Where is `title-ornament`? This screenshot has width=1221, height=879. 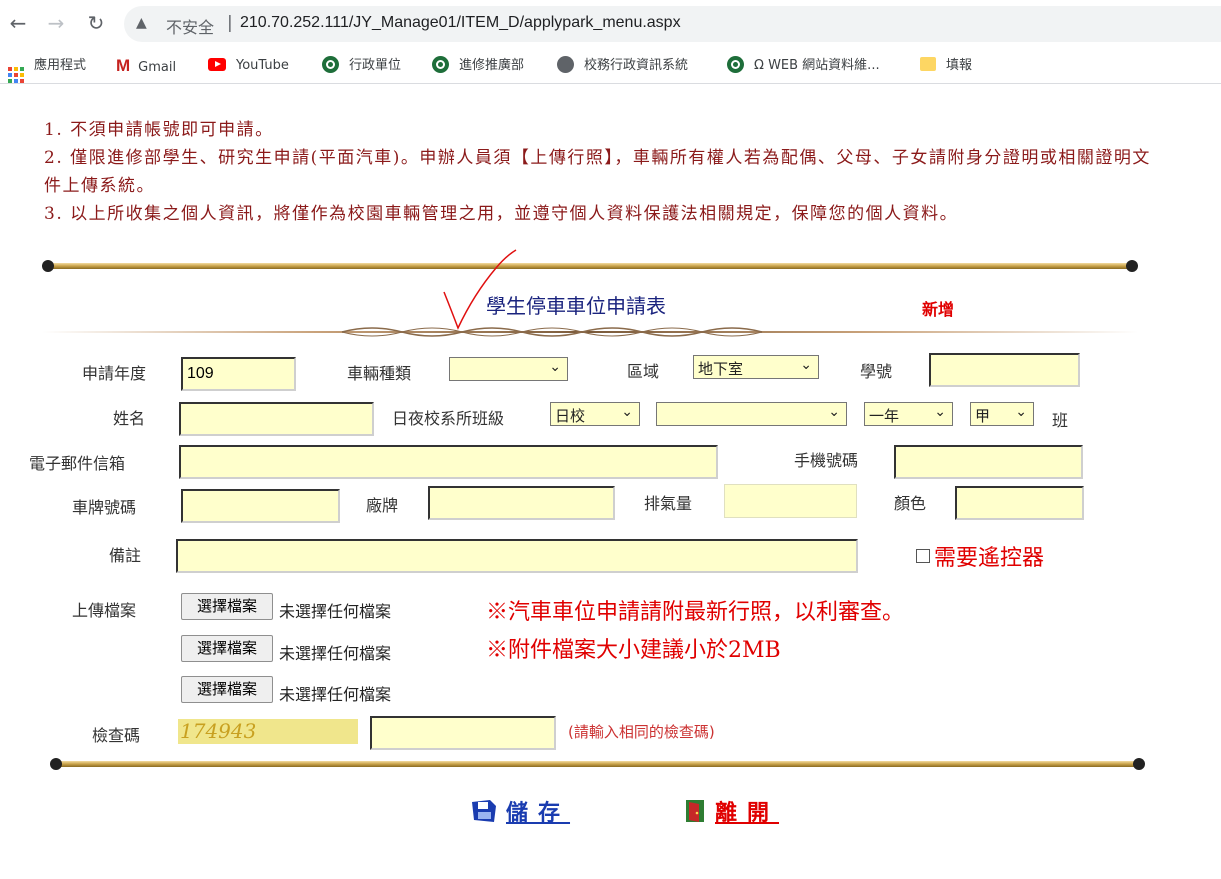 title-ornament is located at coordinates (590, 332).